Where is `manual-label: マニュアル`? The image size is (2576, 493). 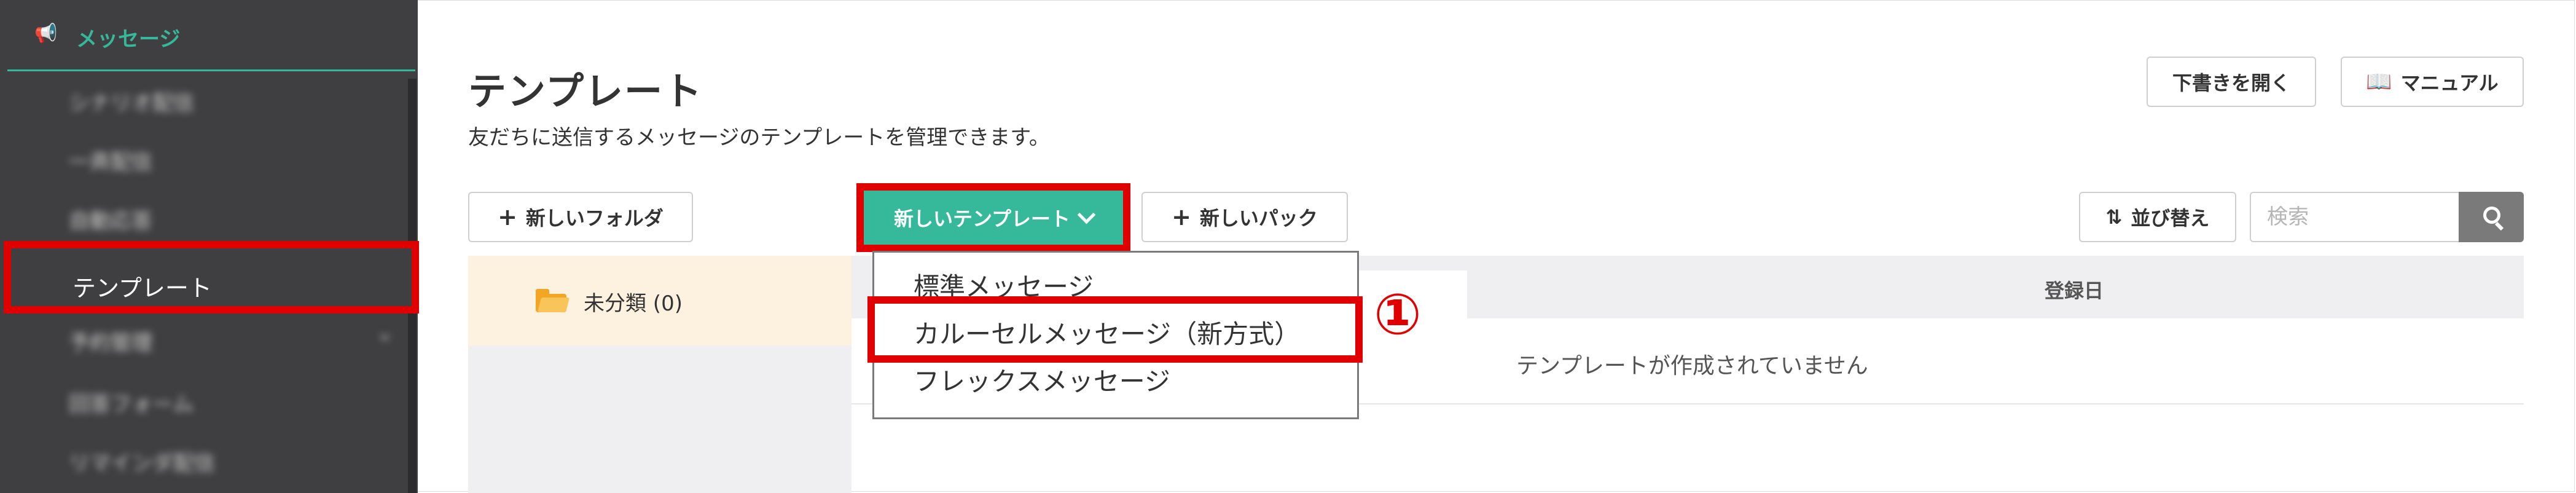 manual-label: マニュアル is located at coordinates (2449, 83).